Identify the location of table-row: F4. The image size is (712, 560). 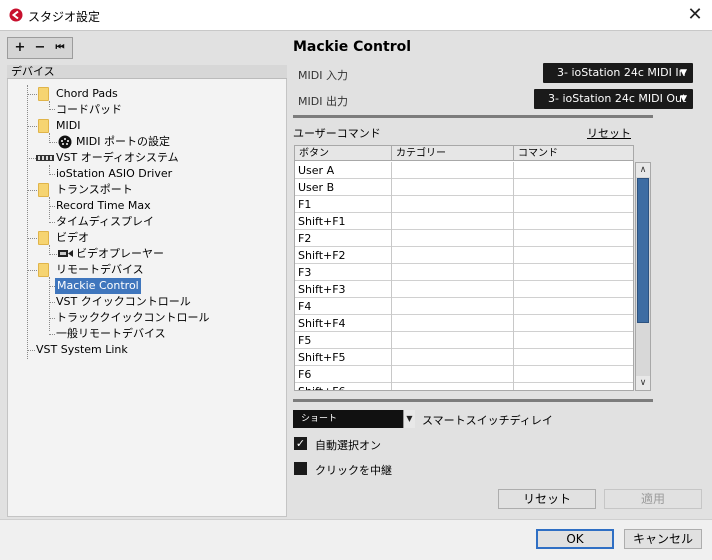
(464, 306).